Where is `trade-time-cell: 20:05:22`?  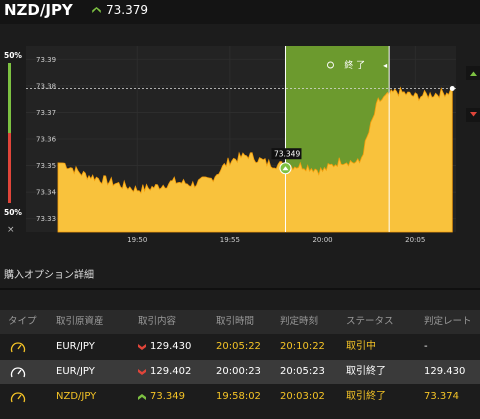
trade-time-cell: 20:05:22 is located at coordinates (238, 346).